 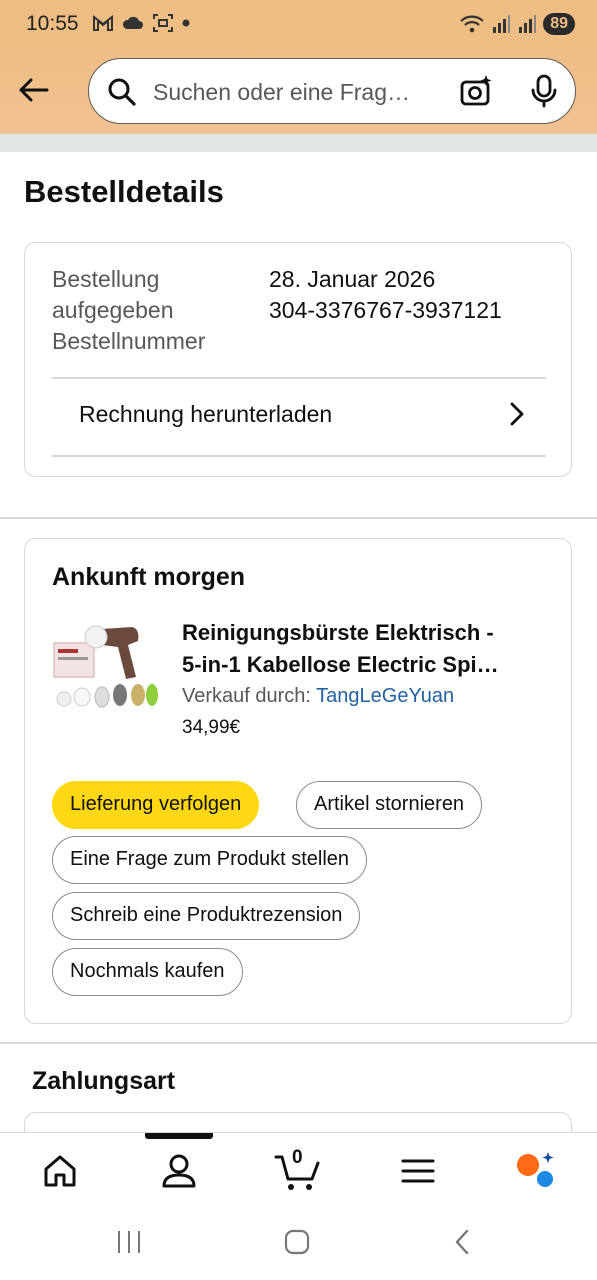 I want to click on payment-title: Zahlungsart, so click(x=104, y=1081).